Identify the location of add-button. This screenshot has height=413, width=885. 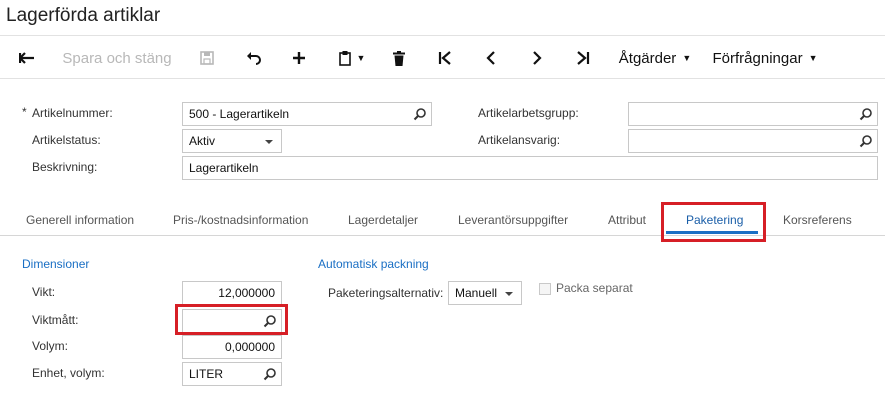
(299, 58).